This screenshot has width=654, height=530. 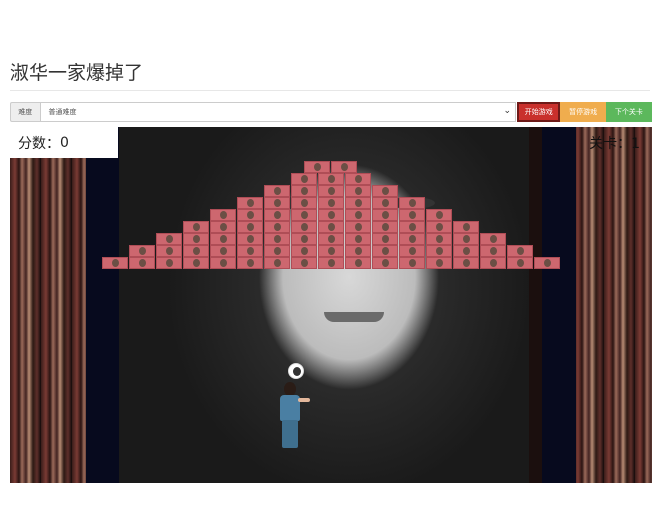 What do you see at coordinates (539, 112) in the screenshot?
I see `start-game-button: 开始游戏` at bounding box center [539, 112].